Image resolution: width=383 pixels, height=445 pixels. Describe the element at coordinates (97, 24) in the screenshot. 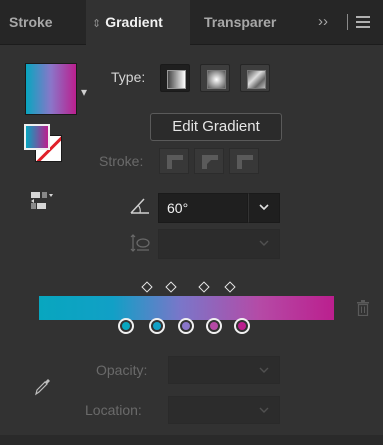

I see `tab-updown-icon: ⇕` at that location.